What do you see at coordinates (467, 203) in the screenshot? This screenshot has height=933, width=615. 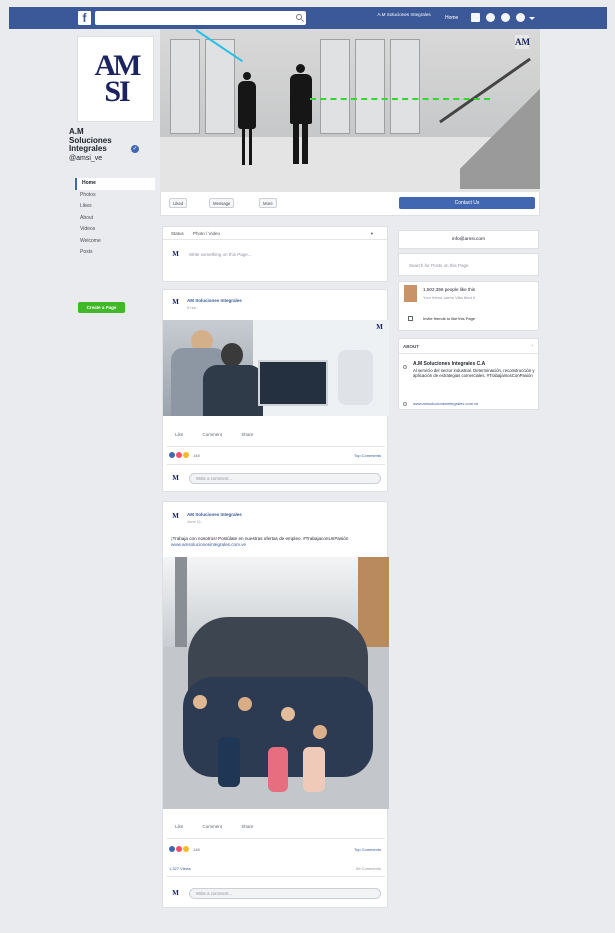 I see `contact-us-button: Contact Us` at bounding box center [467, 203].